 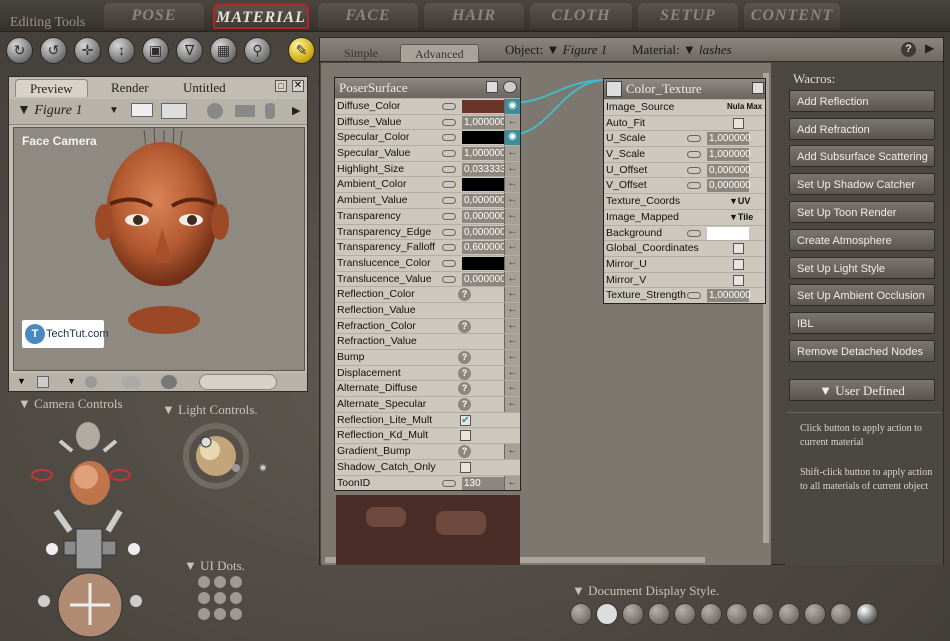 I want to click on node-row-displacement: Displacement? ←, so click(x=427, y=372).